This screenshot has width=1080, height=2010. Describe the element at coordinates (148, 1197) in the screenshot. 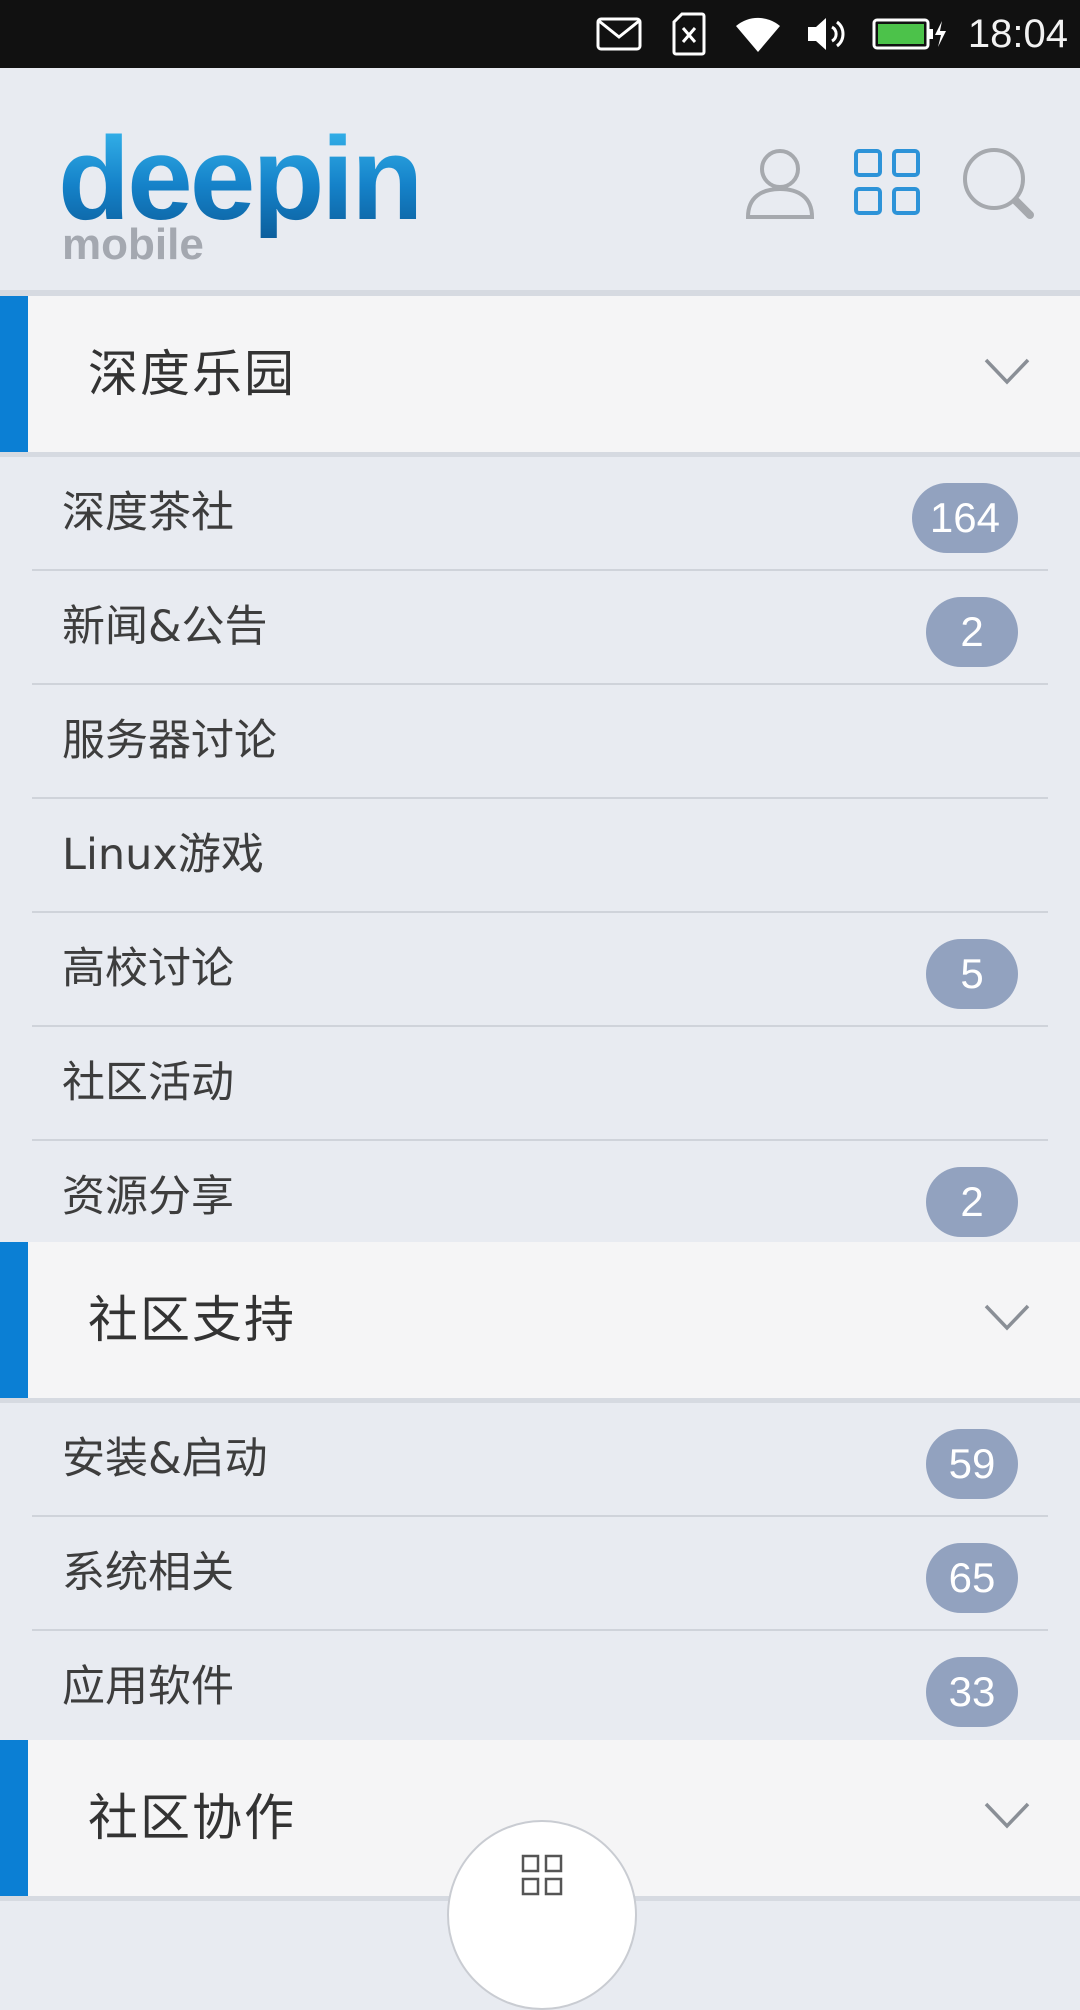

I see `forum-label: 资源分享` at that location.